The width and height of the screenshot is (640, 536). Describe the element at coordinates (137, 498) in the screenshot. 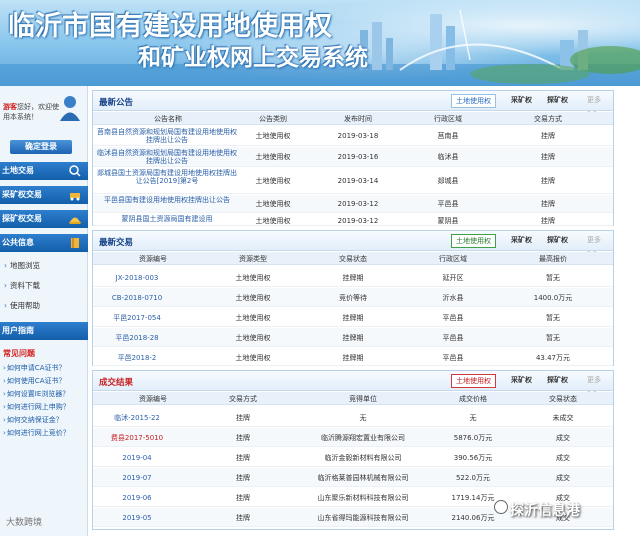

I see `resource-id: 2019-06` at that location.